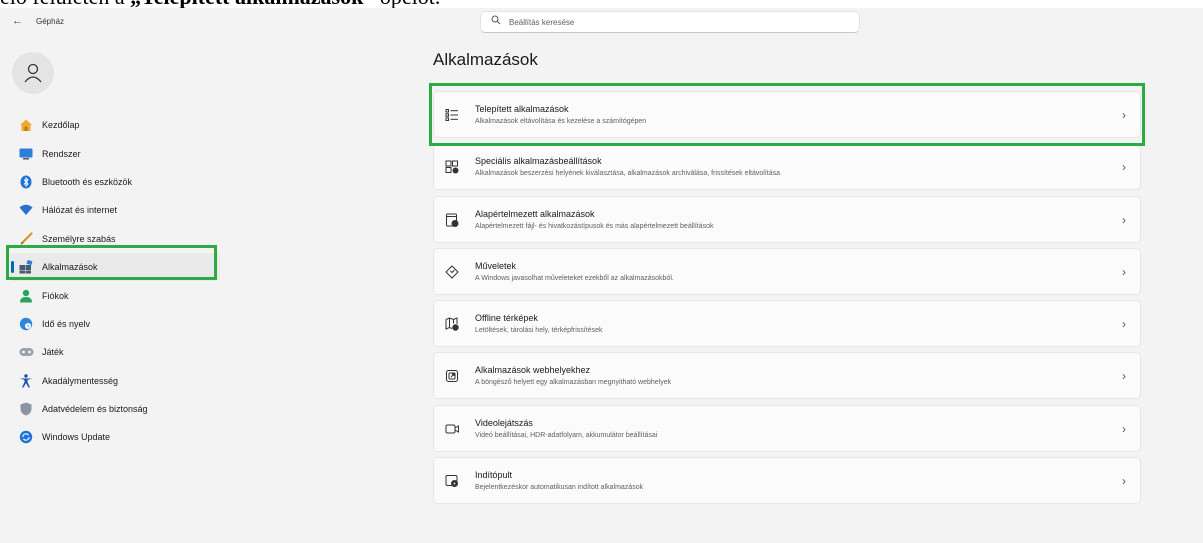 The height and width of the screenshot is (543, 1203). I want to click on installed-apps-icon, so click(452, 115).